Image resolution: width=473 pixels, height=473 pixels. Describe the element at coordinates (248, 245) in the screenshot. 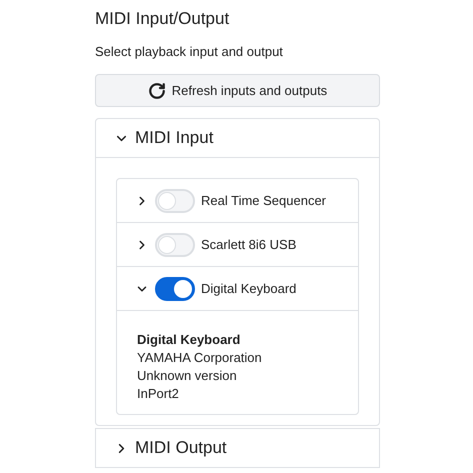

I see `device-name: Scarlett 8i6 USB` at that location.